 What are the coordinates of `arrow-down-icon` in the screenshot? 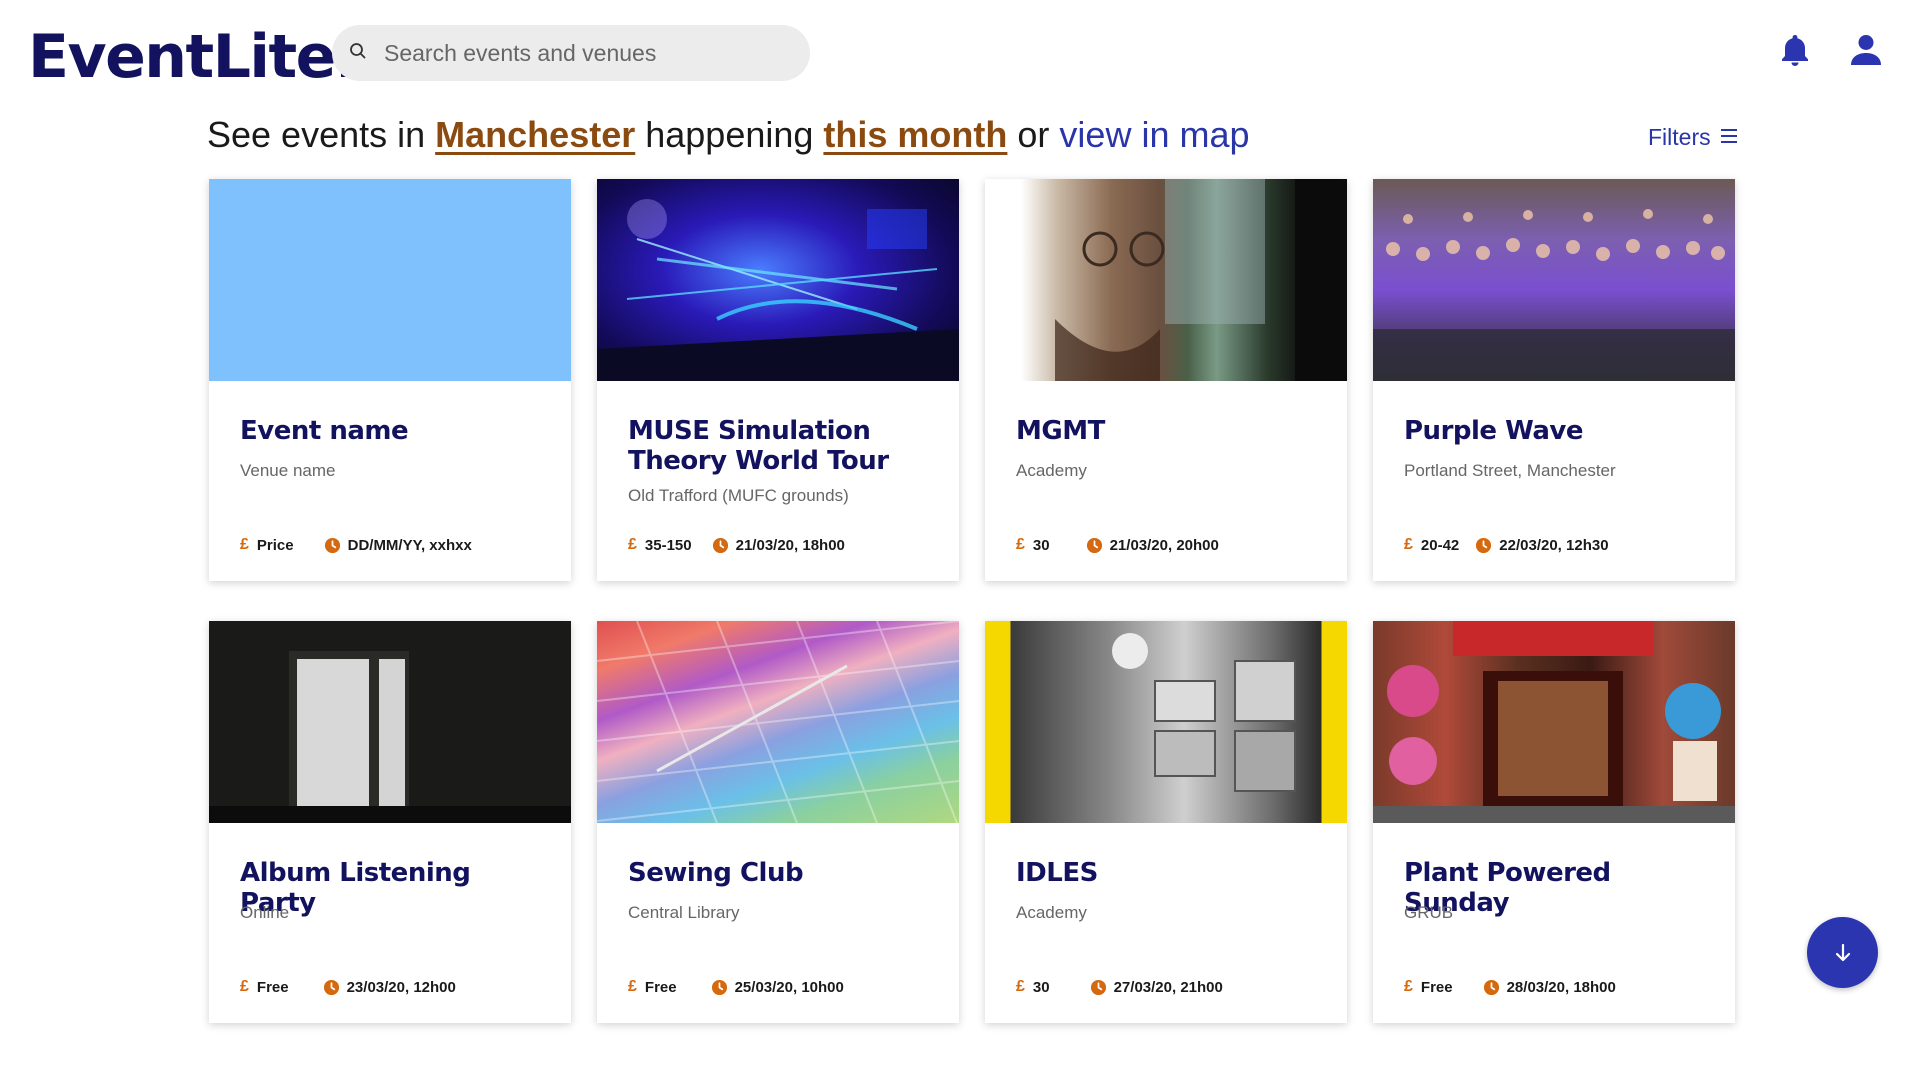 It's located at (1842, 952).